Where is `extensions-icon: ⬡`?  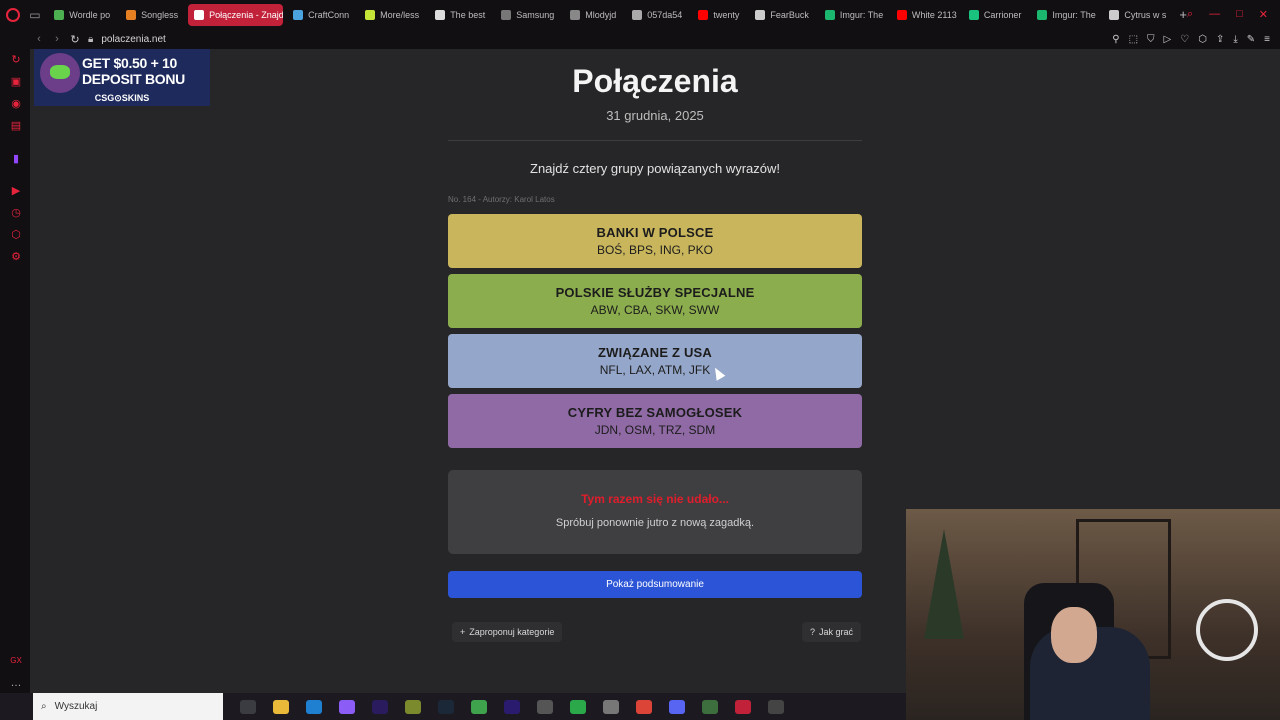 extensions-icon: ⬡ is located at coordinates (1202, 39).